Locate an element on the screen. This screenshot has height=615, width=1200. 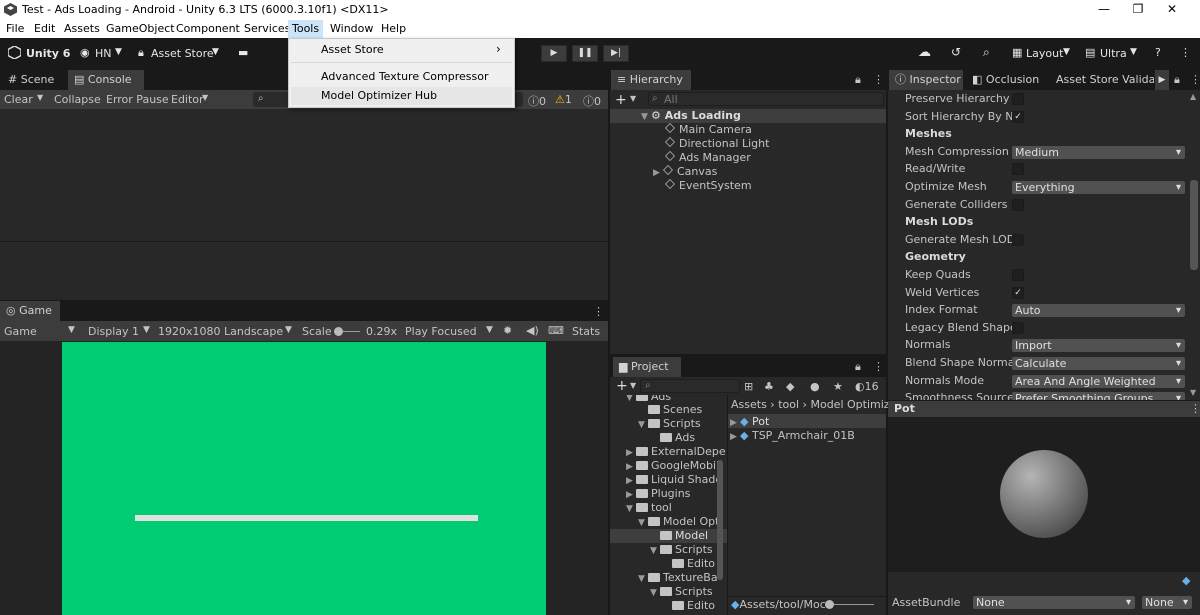
icon-size-slider-track is located at coordinates (852, 604).